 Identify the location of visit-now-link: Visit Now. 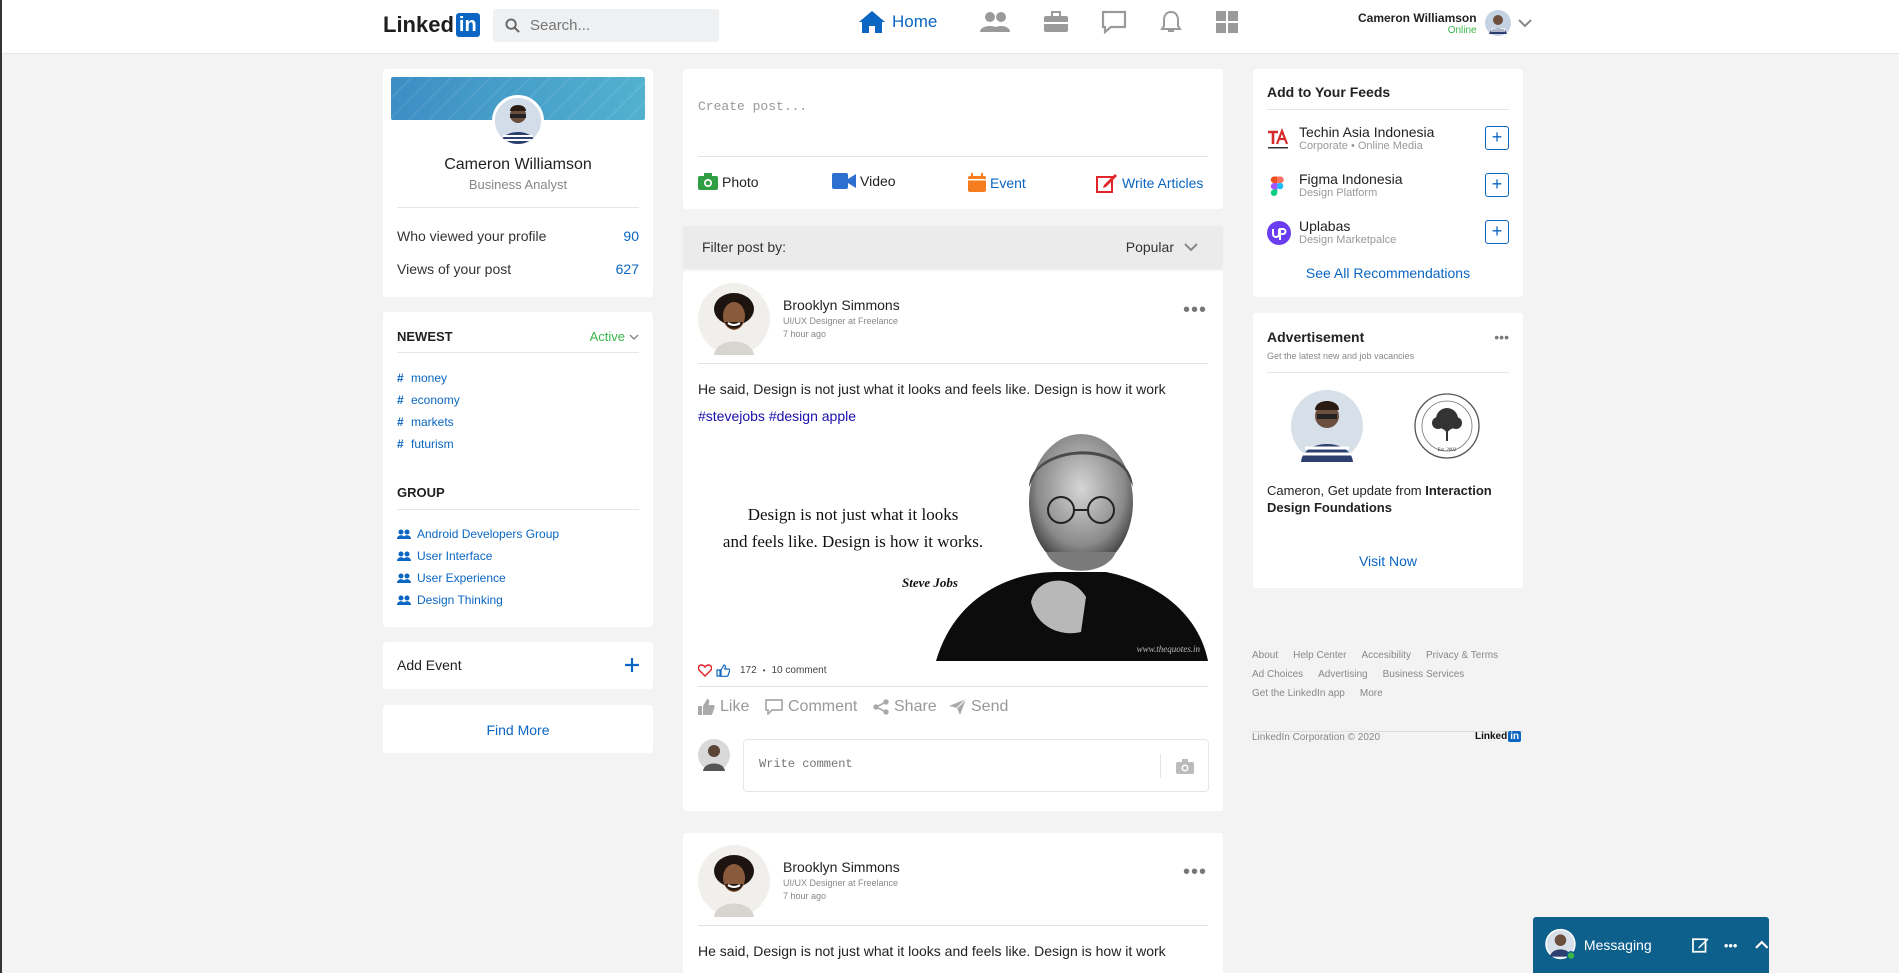
(1388, 561).